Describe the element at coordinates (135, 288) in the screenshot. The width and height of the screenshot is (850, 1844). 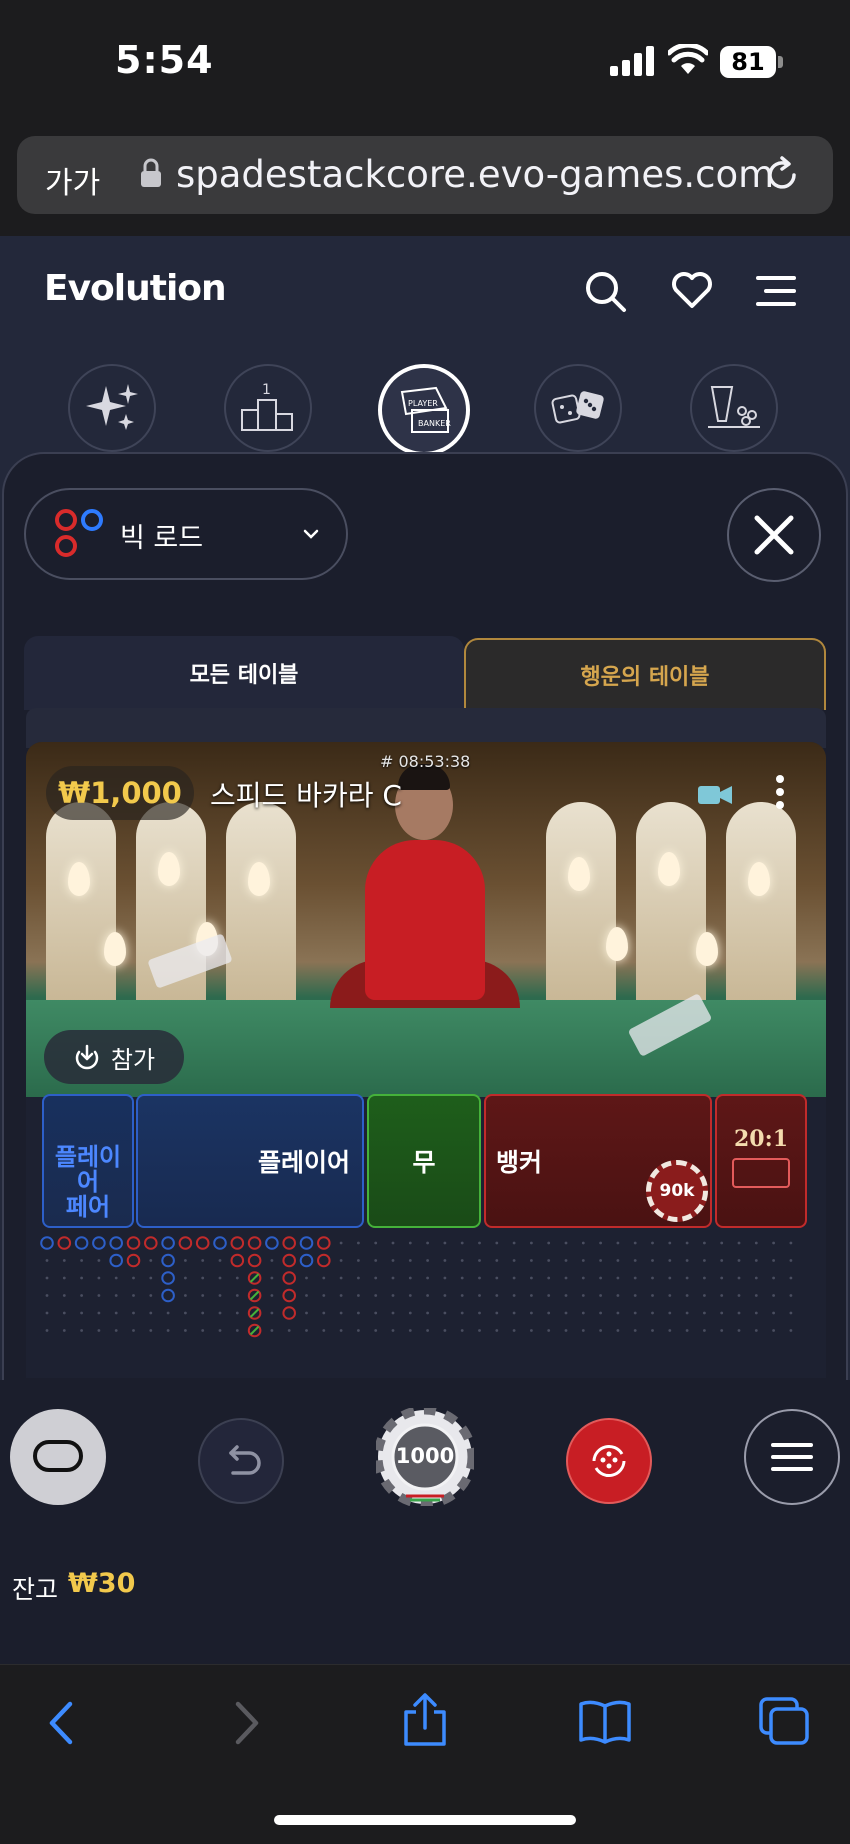
I see `evolution-logo: Evolution` at that location.